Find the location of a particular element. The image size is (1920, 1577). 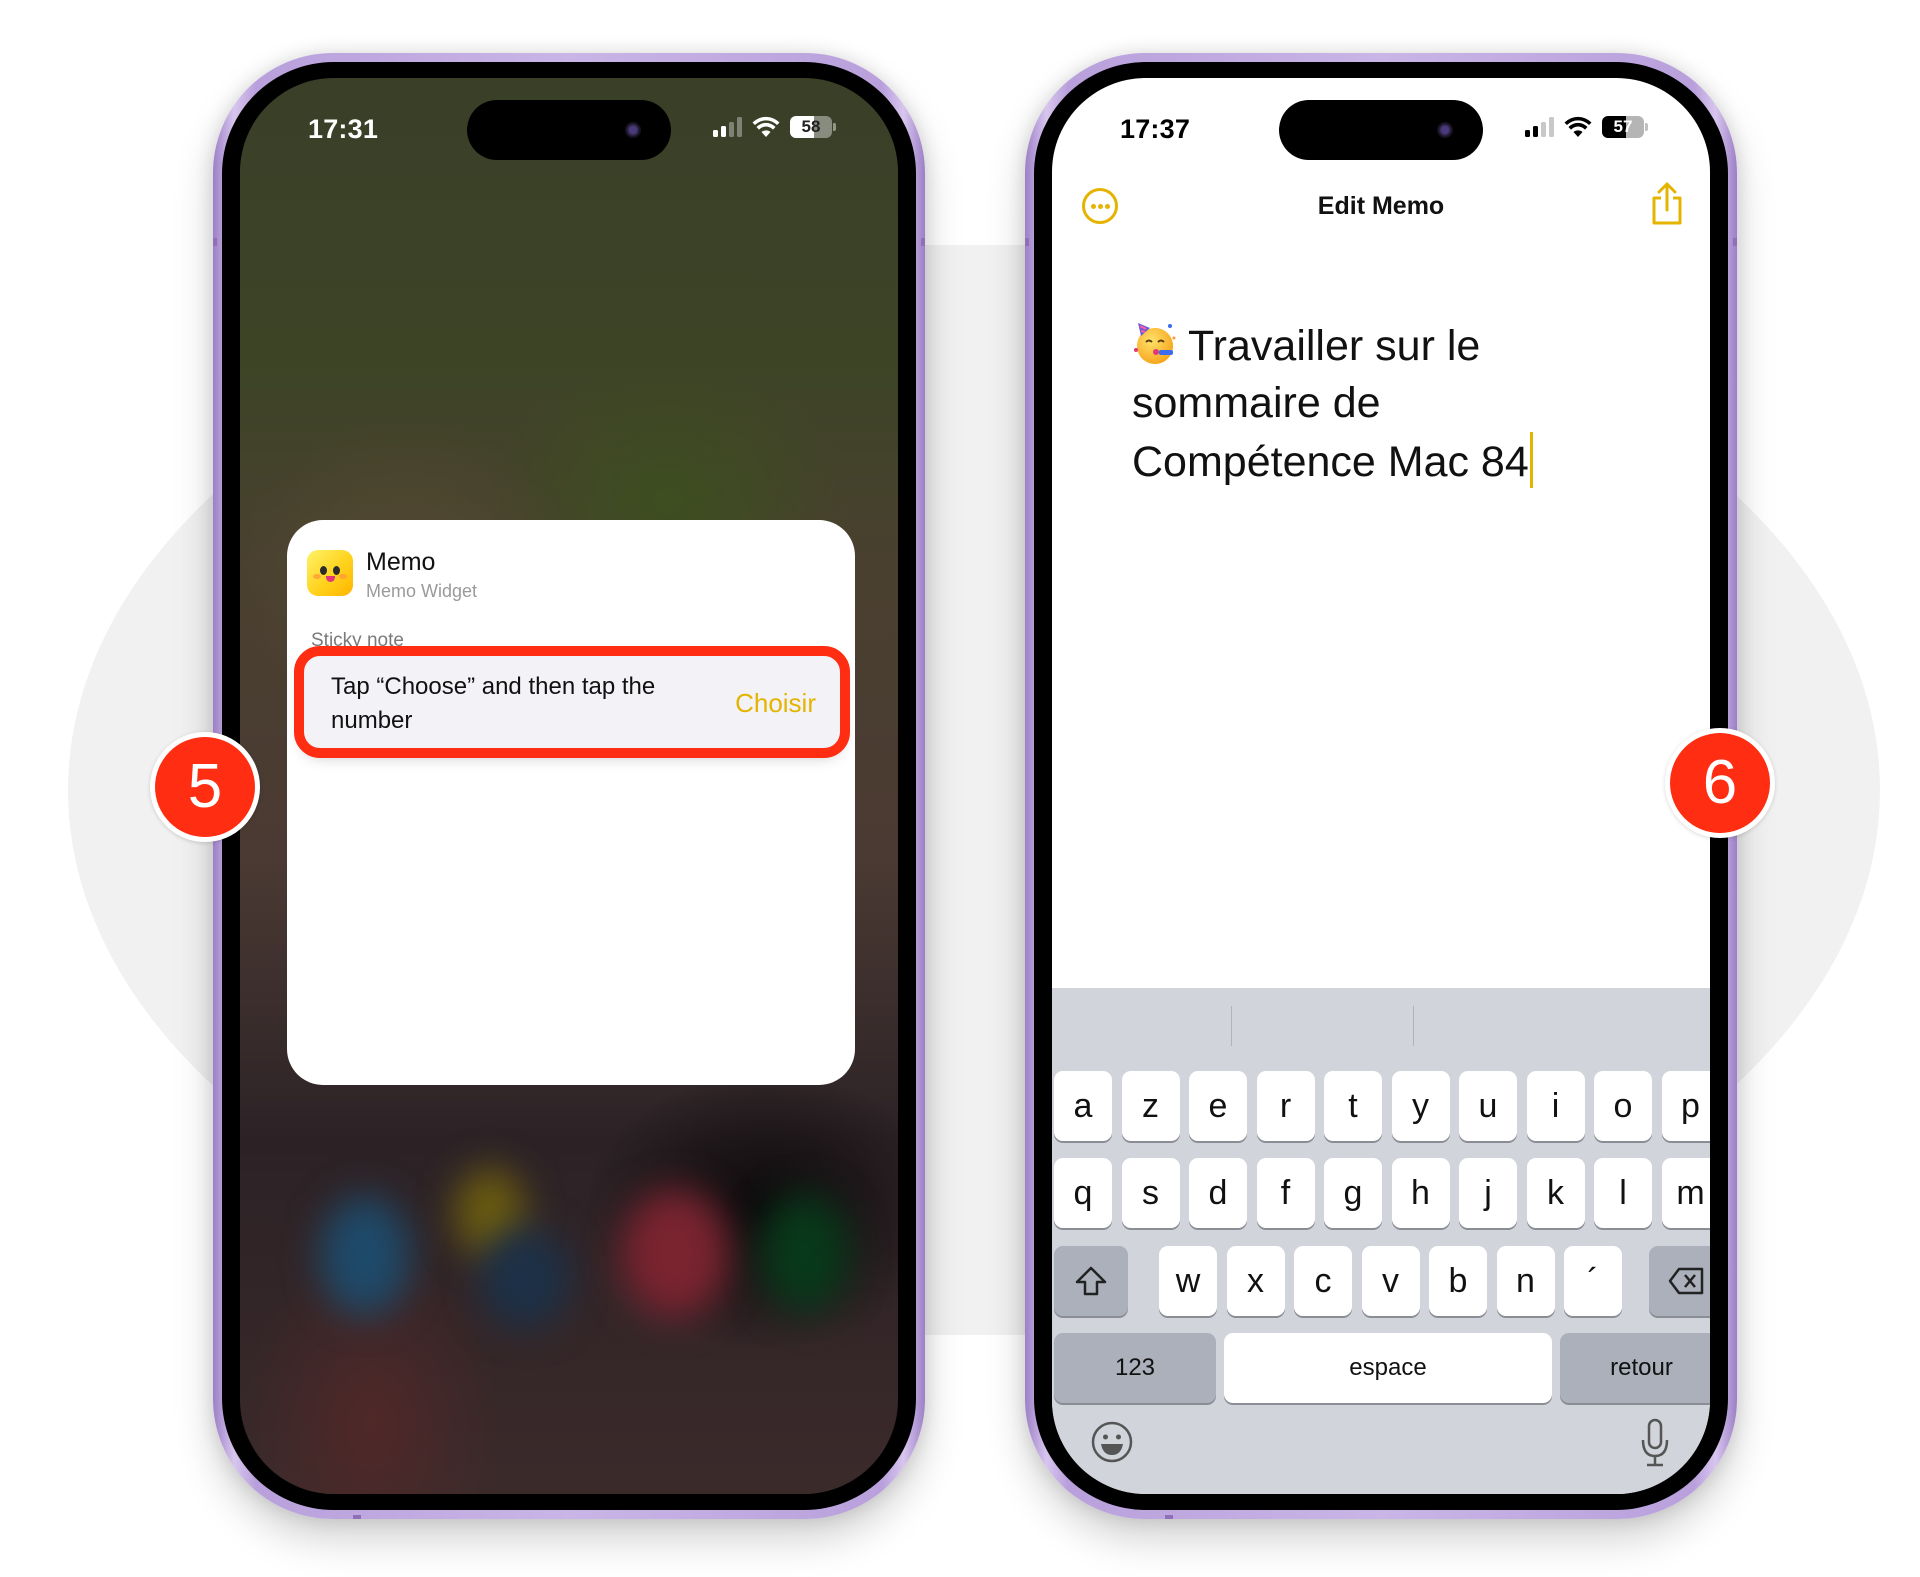

key-x: x is located at coordinates (1255, 1281).